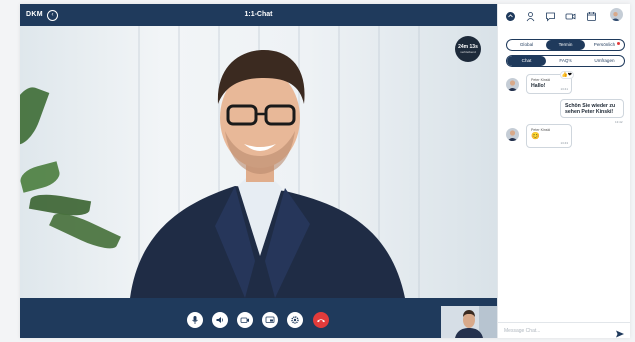 This screenshot has height=342, width=635. I want to click on top-bar: DKM ‹ 1:1-Chat, so click(258, 15).